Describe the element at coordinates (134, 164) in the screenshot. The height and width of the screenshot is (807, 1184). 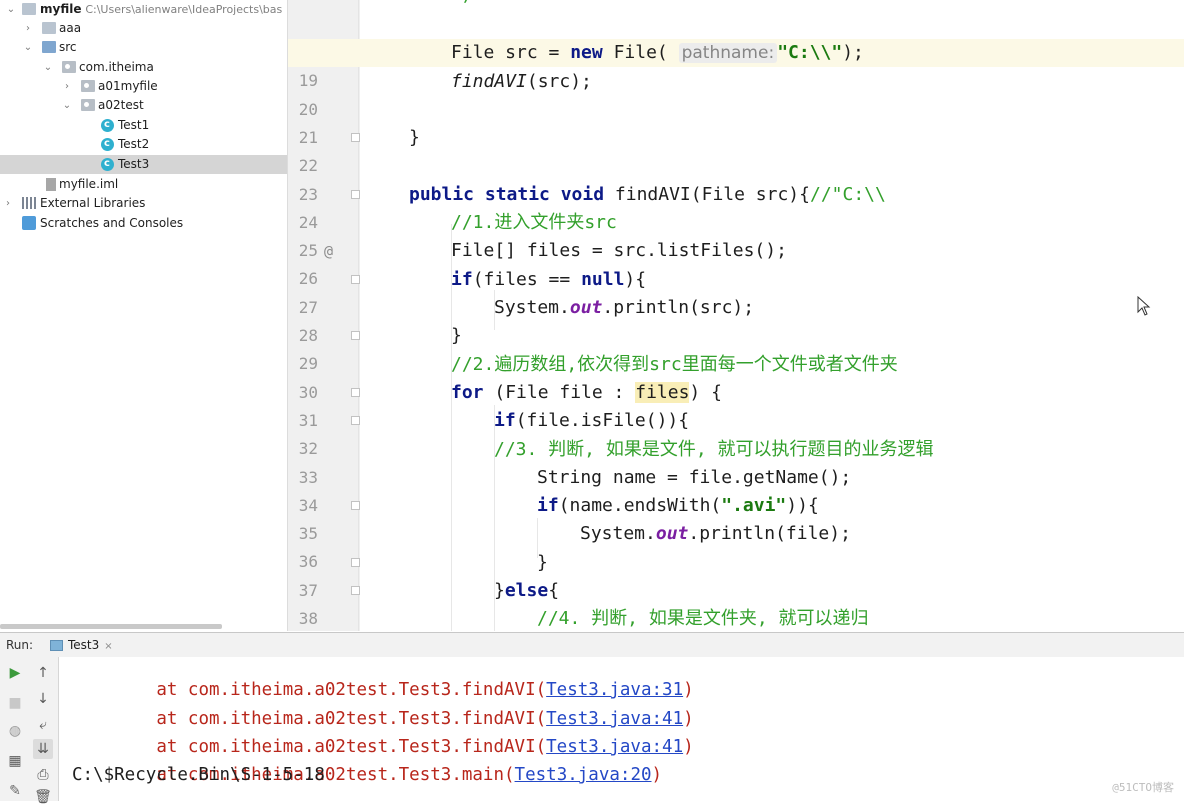
I see `tree-item-label: Test3` at that location.